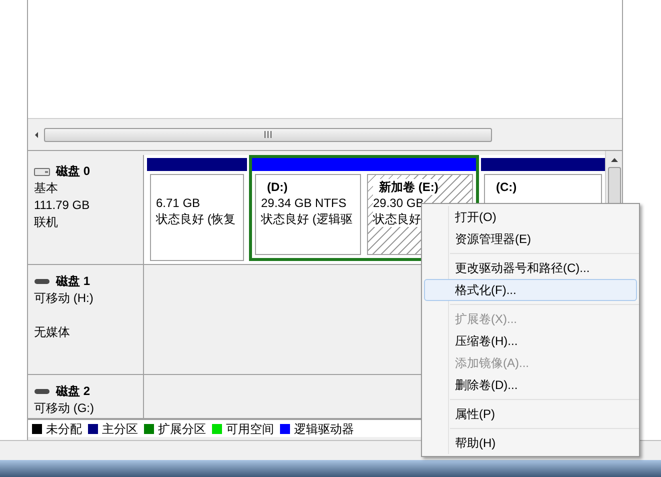 This screenshot has height=477, width=661. I want to click on legend-label: 扩展分区, so click(182, 429).